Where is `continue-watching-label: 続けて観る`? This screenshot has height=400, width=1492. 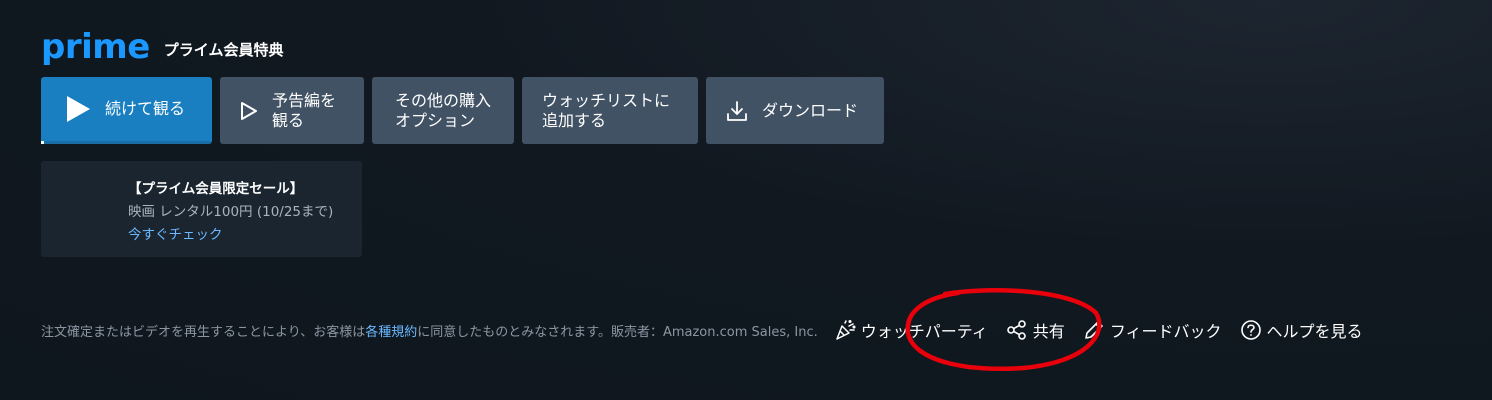
continue-watching-label: 続けて観る is located at coordinates (145, 108).